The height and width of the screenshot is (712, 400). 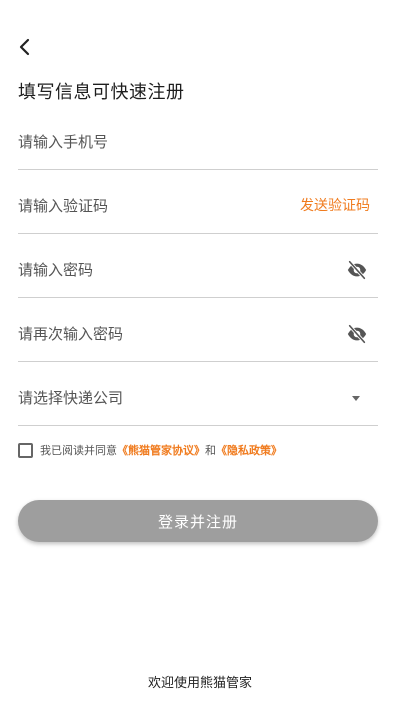 I want to click on code-input, so click(x=158, y=206).